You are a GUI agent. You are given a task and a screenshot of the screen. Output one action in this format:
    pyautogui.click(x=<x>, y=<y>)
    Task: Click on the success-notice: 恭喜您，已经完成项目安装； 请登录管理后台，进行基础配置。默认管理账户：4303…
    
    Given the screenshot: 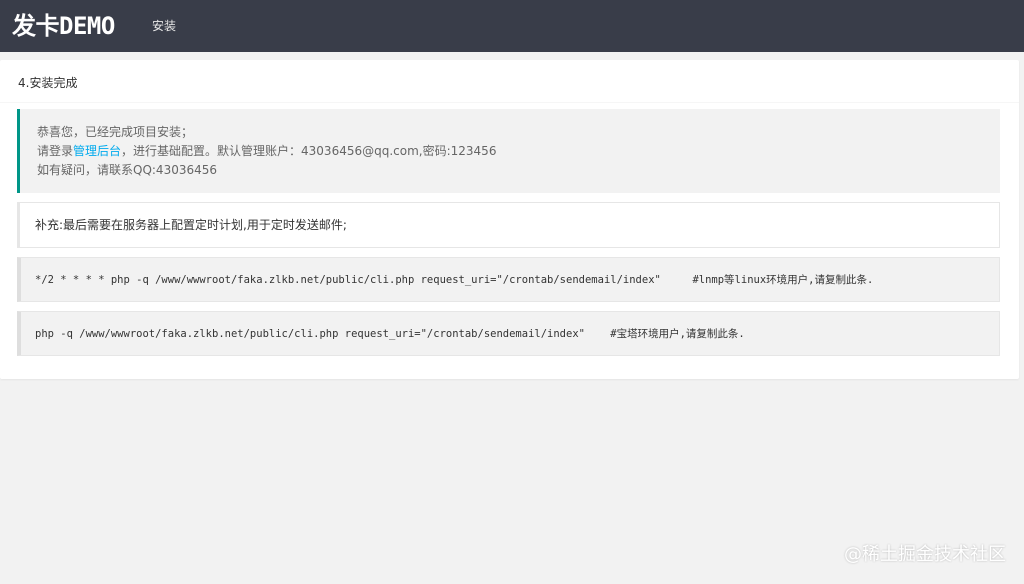 What is the action you would take?
    pyautogui.click(x=508, y=151)
    